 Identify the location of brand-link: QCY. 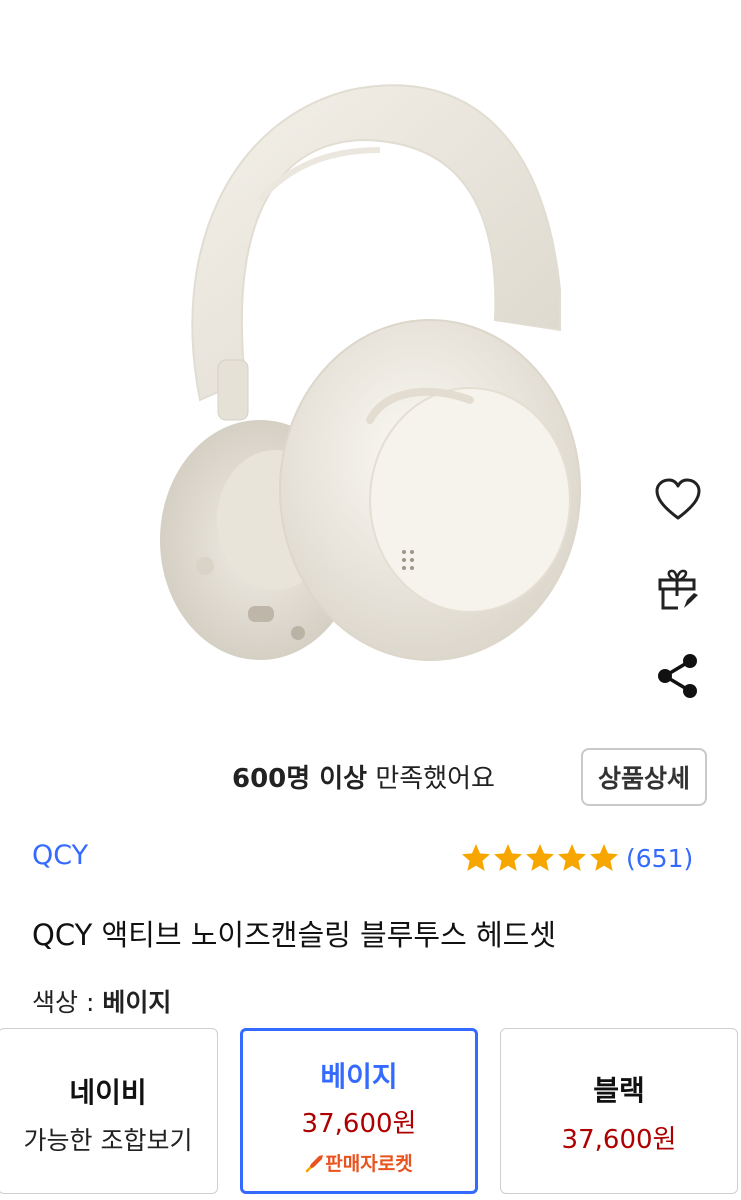
(60, 855).